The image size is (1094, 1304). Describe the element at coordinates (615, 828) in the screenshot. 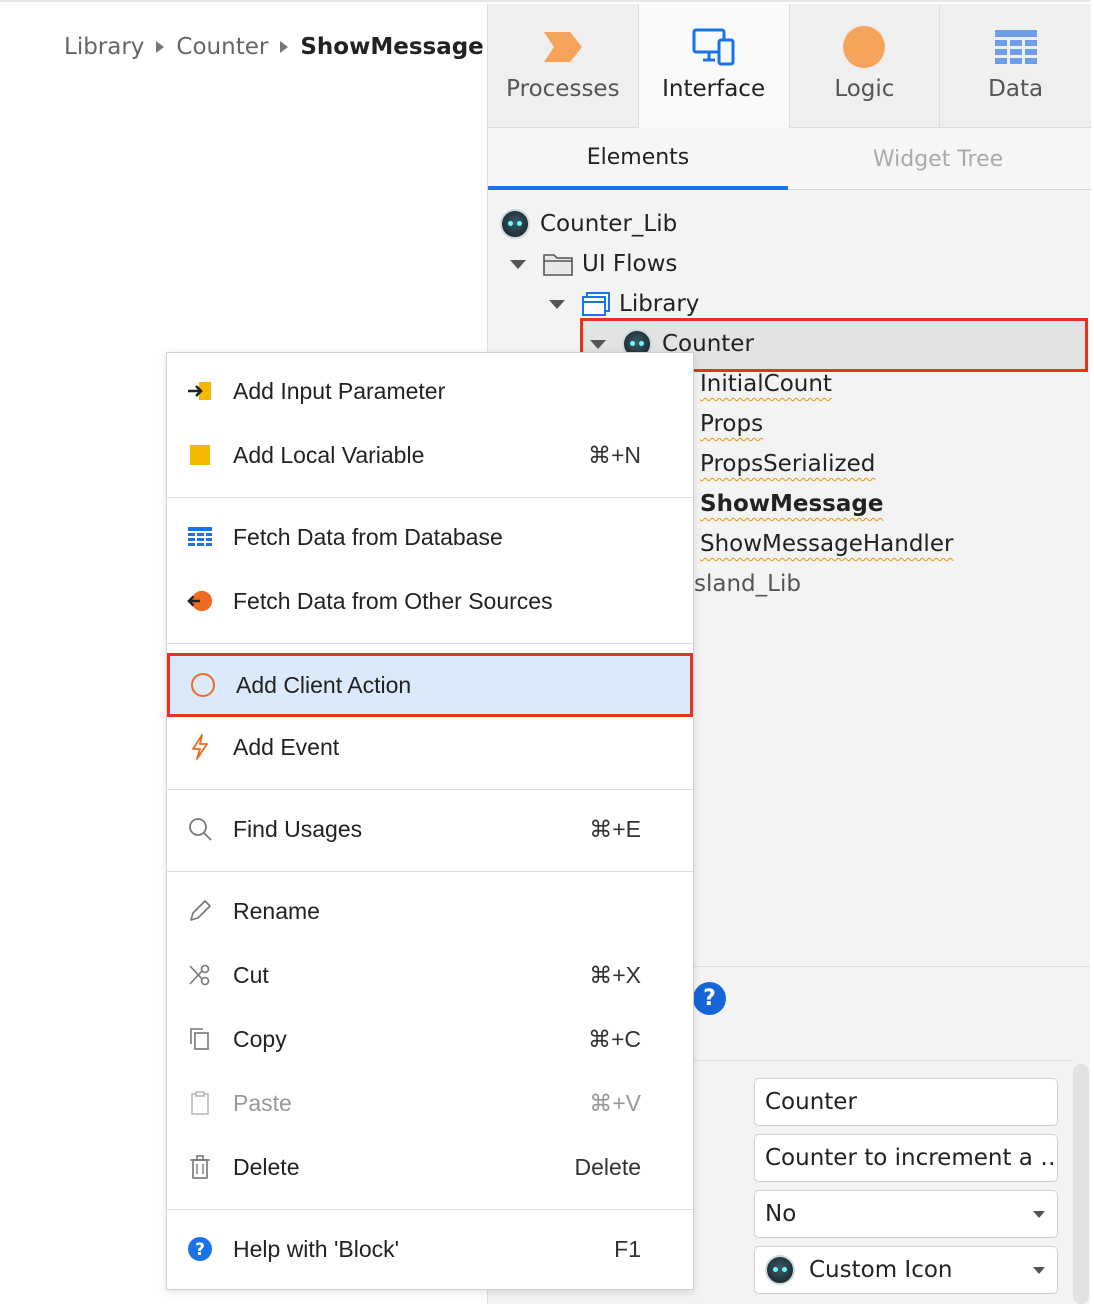

I see `menu-item-shortcut: ⌘+E` at that location.